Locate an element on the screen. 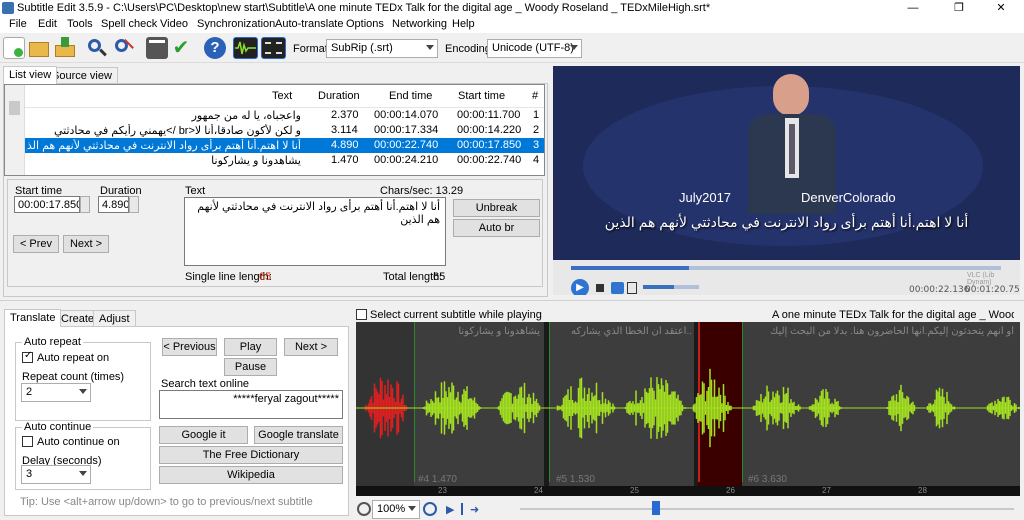 This screenshot has height=520, width=1024. prev-button: < Prev is located at coordinates (36, 244).